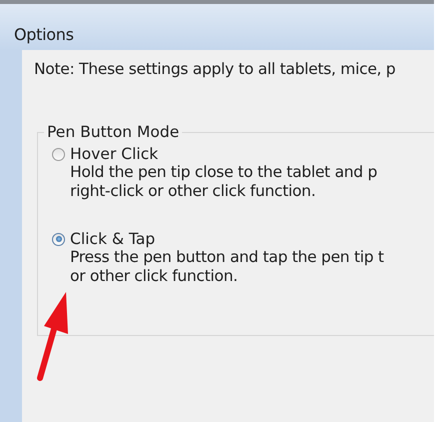 The height and width of the screenshot is (422, 441). What do you see at coordinates (215, 69) in the screenshot?
I see `note-text: Note: These settings apply to all tablets, mice, p` at bounding box center [215, 69].